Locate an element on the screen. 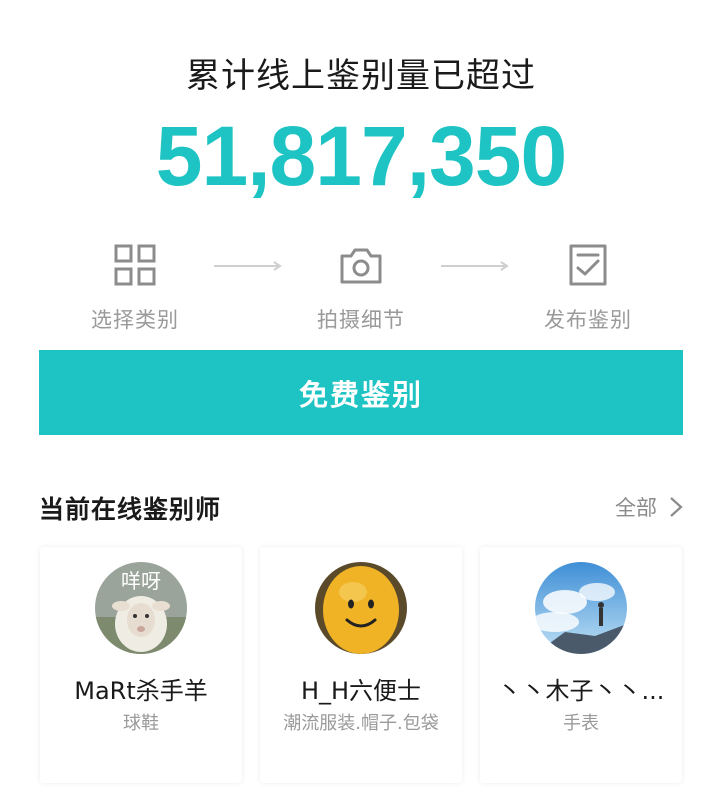 This screenshot has height=788, width=722. step-label: 发布鉴别 is located at coordinates (588, 320).